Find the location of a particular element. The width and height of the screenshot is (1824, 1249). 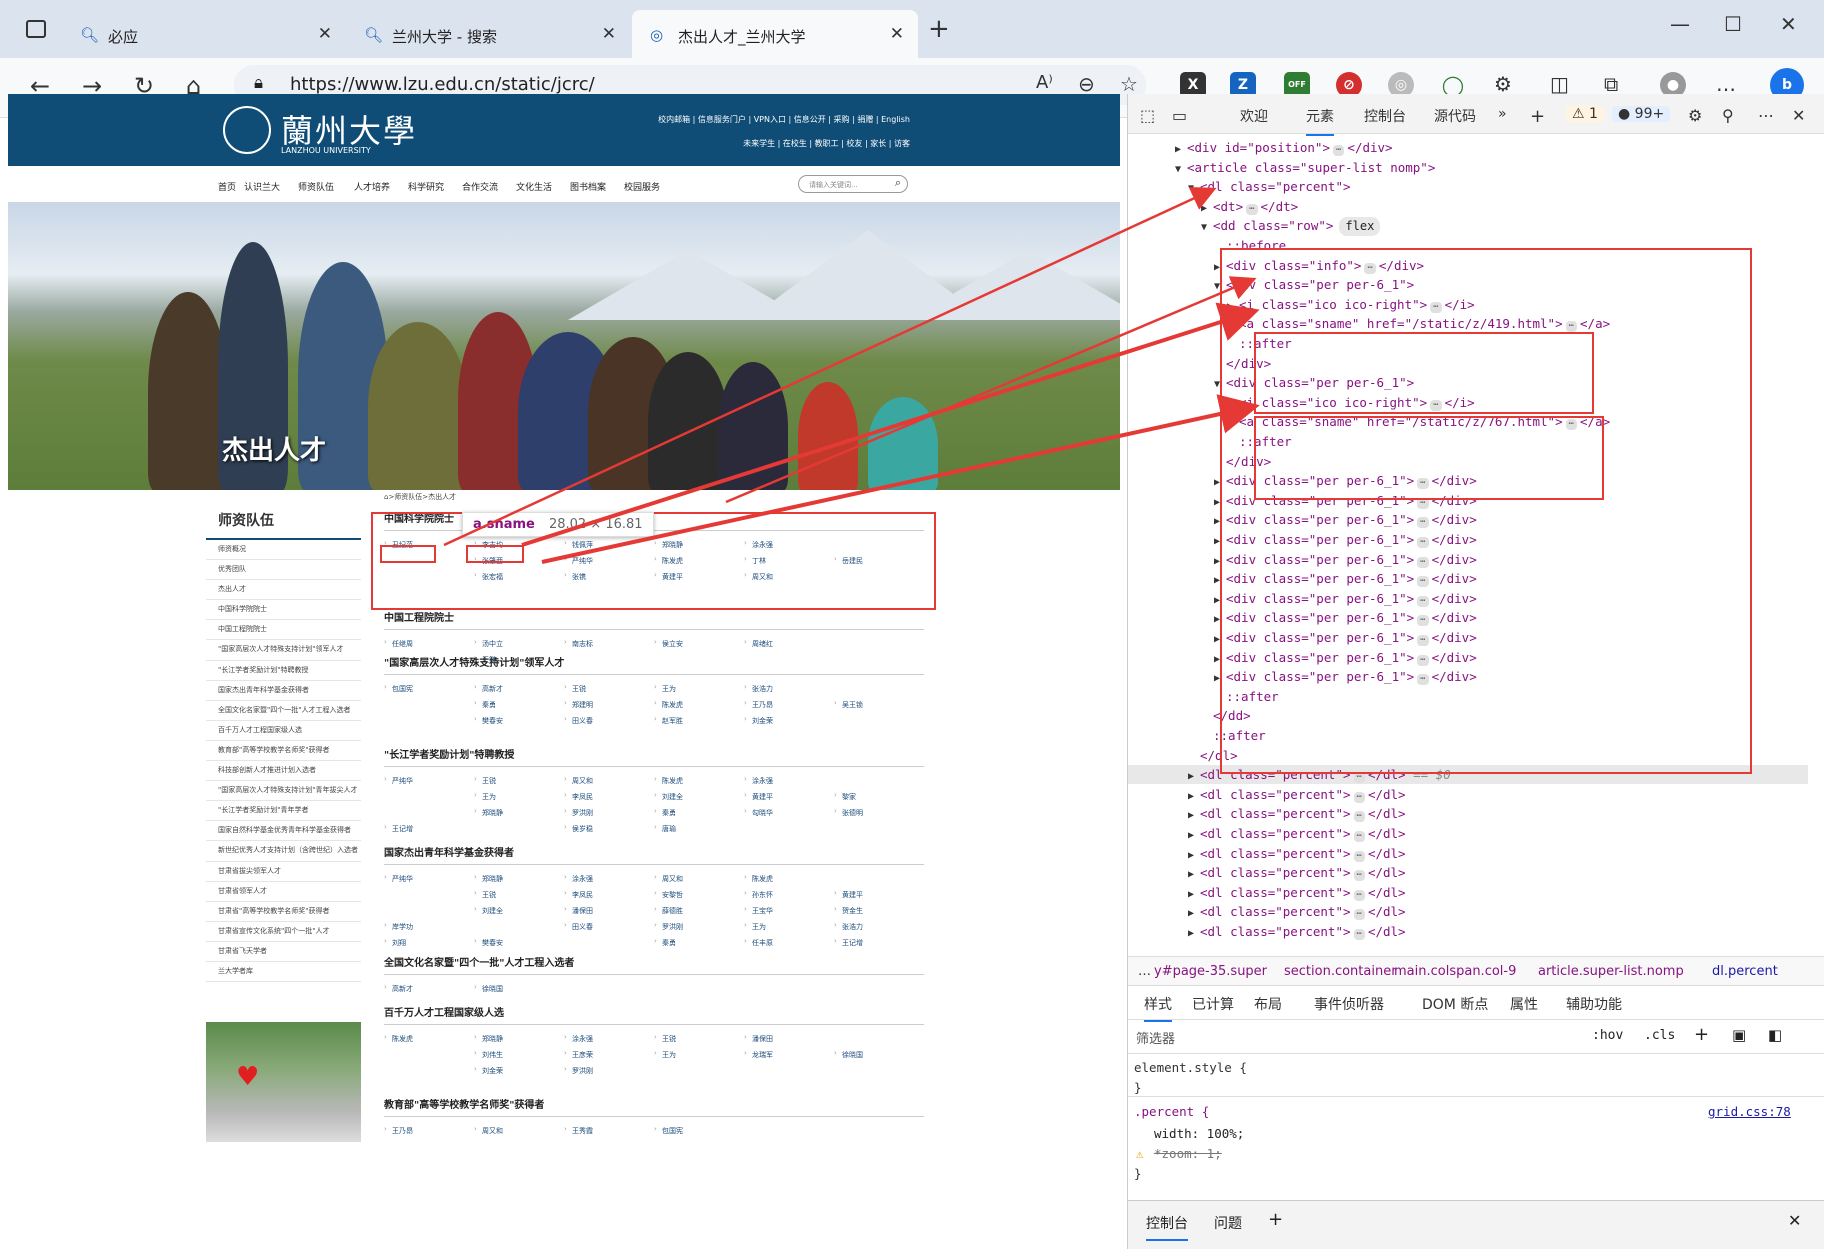

person-link: 陈发虎 is located at coordinates (699, 705).